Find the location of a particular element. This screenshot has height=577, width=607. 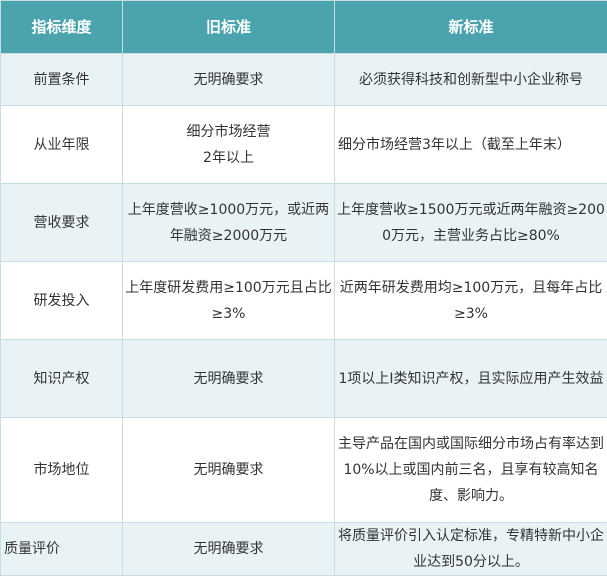

row-new: 上年度营收≥1500万元或近两年融资≥2000万元，主营业务占比≥80% is located at coordinates (470, 222).